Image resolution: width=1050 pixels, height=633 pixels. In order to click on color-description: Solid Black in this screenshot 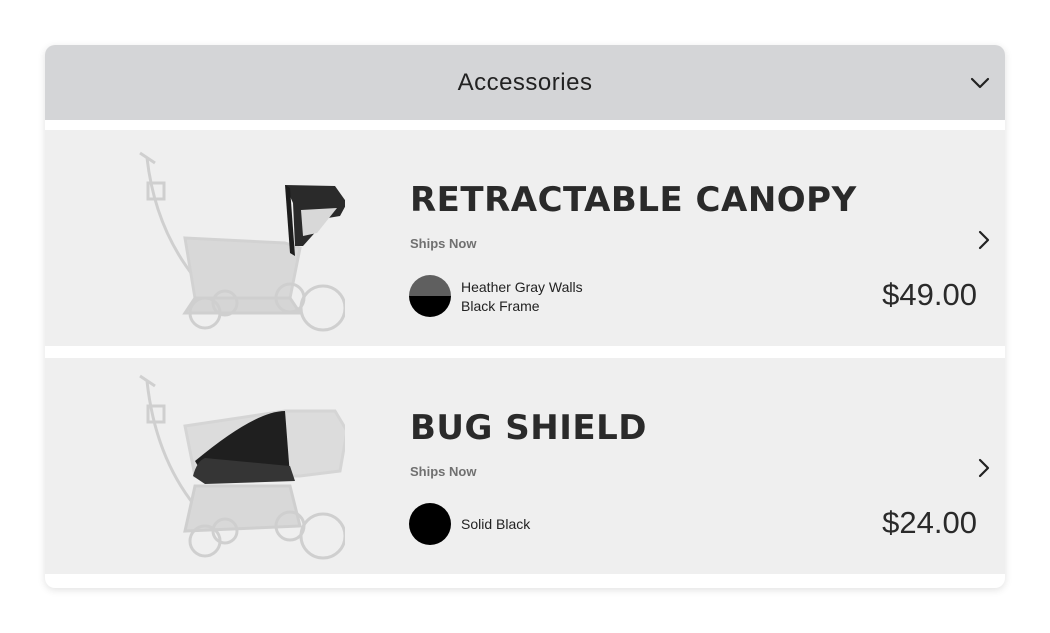, I will do `click(495, 524)`.